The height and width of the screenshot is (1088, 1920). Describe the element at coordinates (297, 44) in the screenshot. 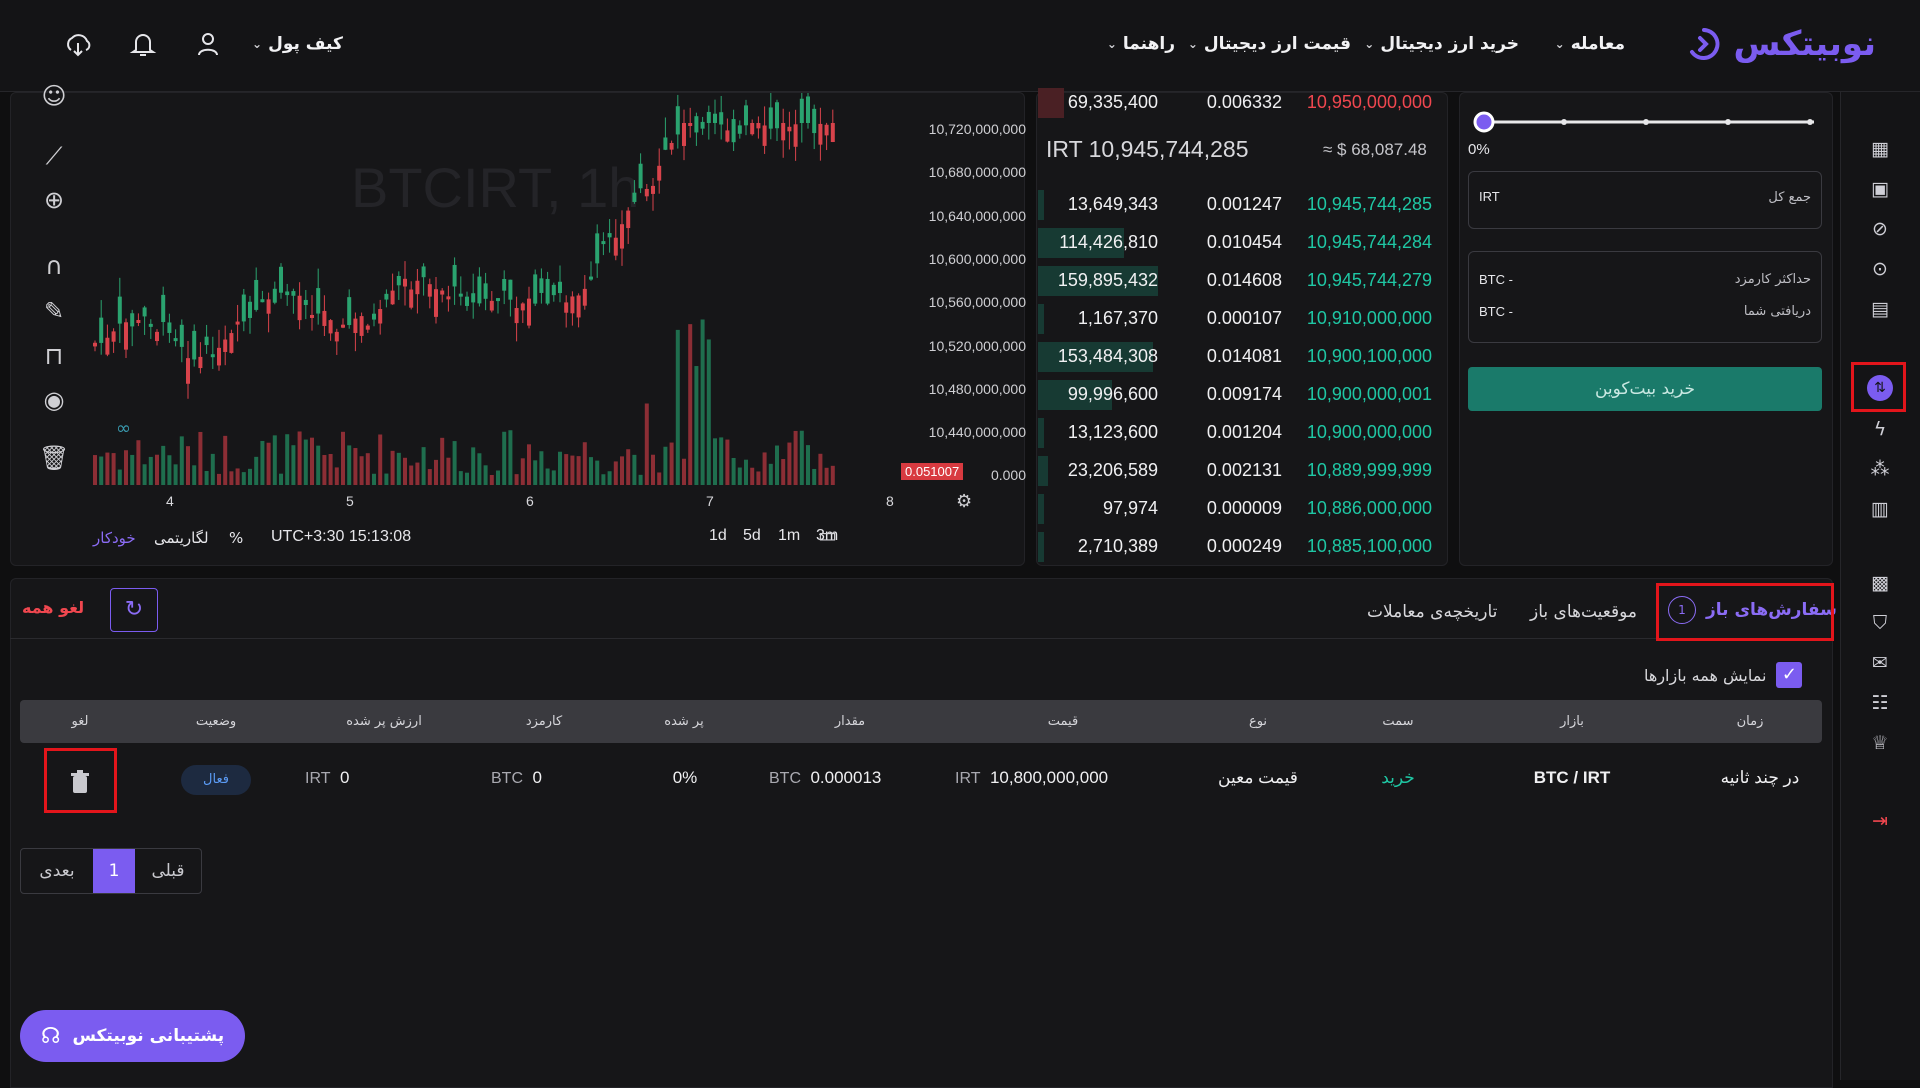

I see `nav-wallet: کیف پول ⌄` at that location.